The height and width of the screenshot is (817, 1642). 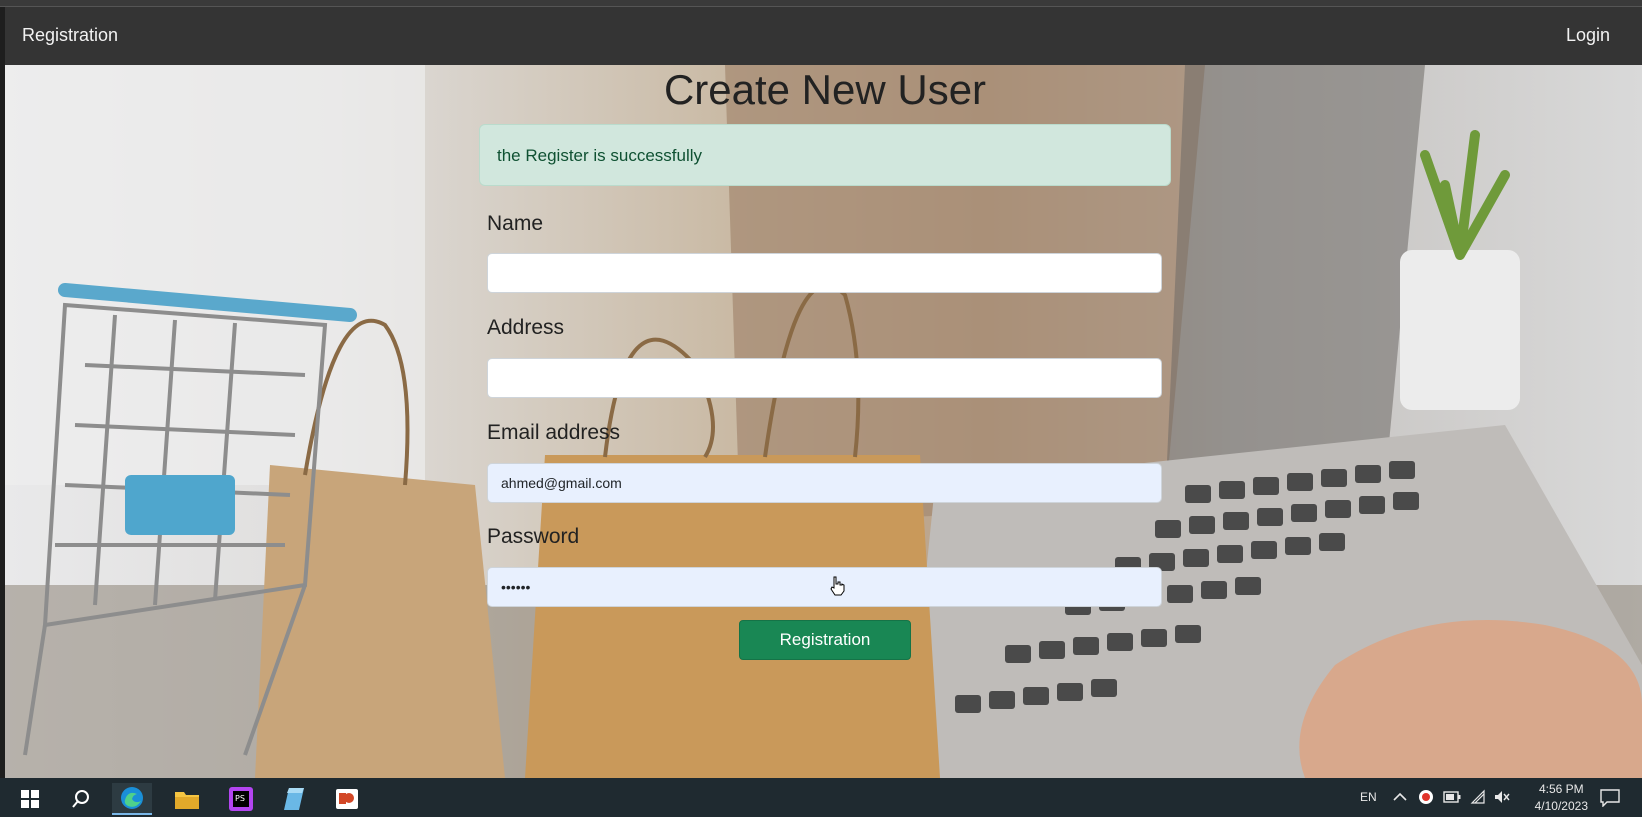 What do you see at coordinates (1561, 806) in the screenshot?
I see `clock-date: 4/10/2023` at bounding box center [1561, 806].